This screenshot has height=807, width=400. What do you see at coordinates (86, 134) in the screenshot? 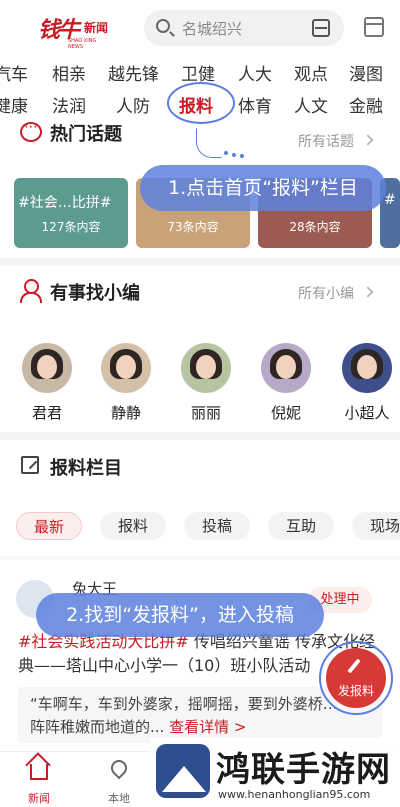
I see `hot-topics-title: 热门话题` at bounding box center [86, 134].